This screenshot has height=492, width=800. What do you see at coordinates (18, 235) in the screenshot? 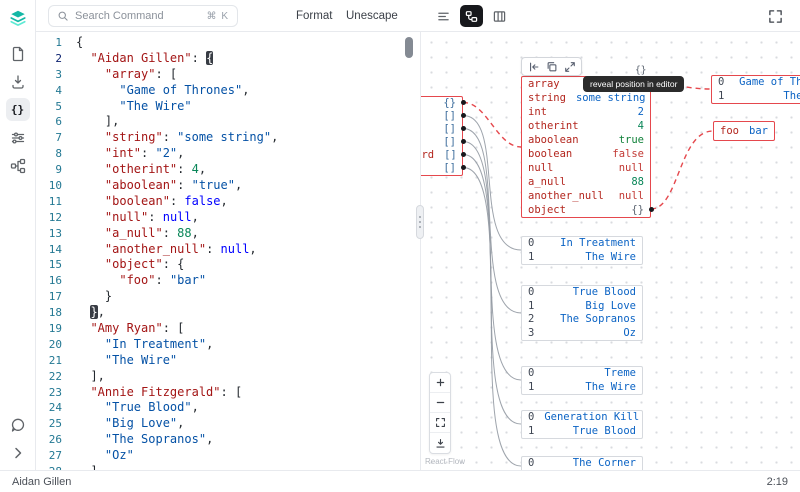
I see `left-sidebar: {}` at bounding box center [18, 235].